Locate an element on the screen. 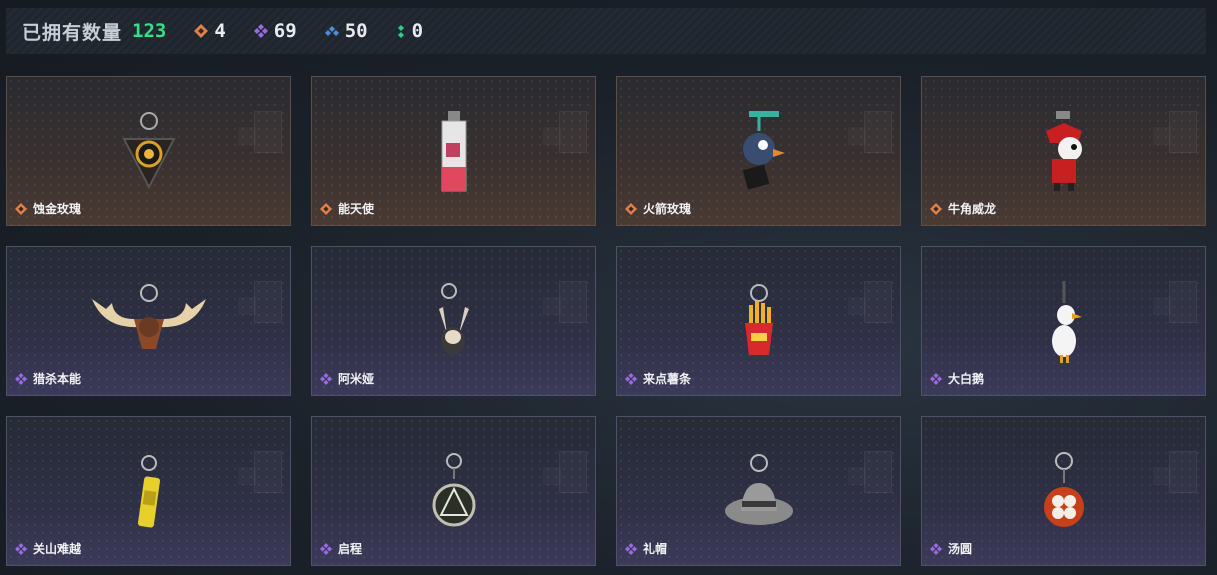  item-card: 猎杀本能 is located at coordinates (148, 321).